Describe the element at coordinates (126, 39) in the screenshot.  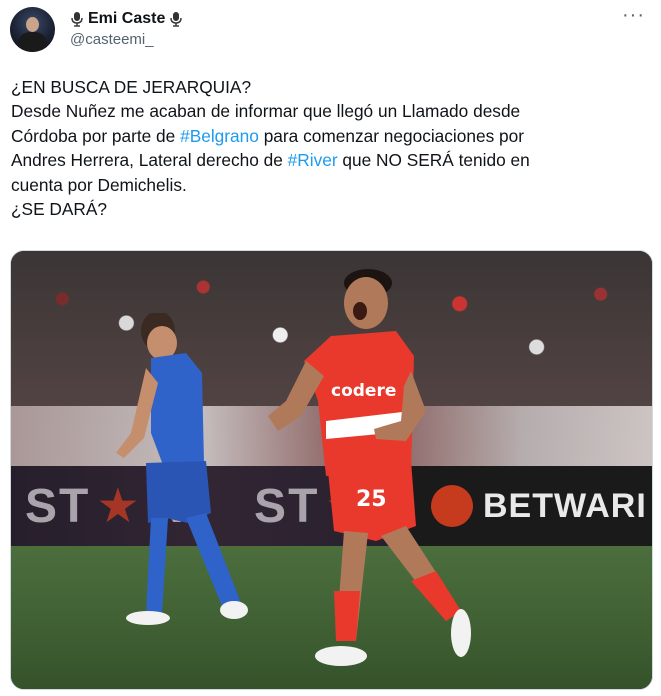
I see `user-handle: @casteemi_` at that location.